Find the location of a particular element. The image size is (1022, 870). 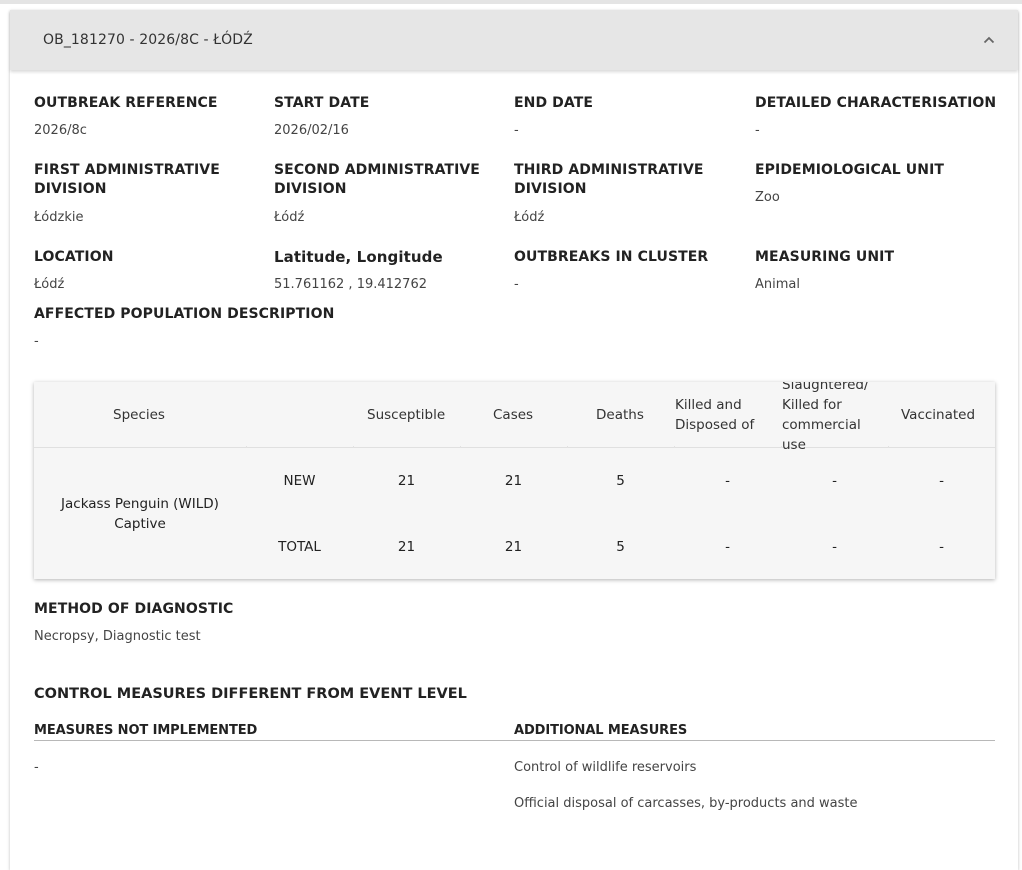

species-status: Captive is located at coordinates (140, 524).